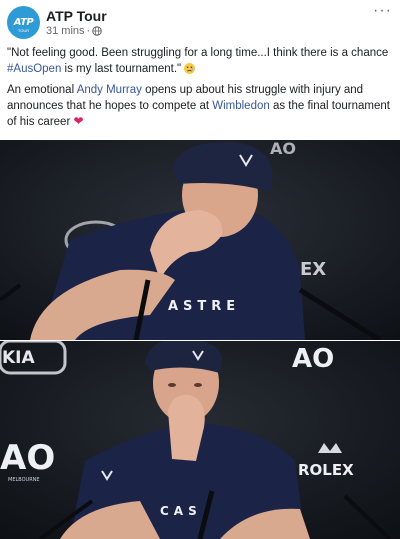  What do you see at coordinates (42, 90) in the screenshot?
I see `description-text-start: An emotional` at bounding box center [42, 90].